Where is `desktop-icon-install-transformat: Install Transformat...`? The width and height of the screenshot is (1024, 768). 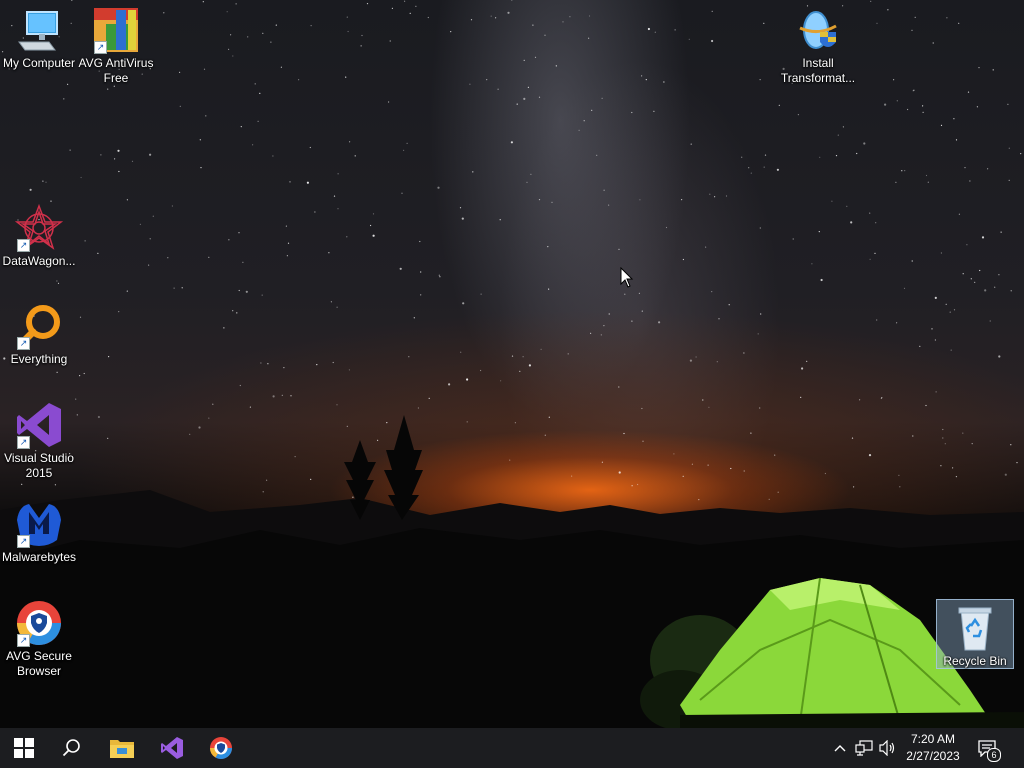 desktop-icon-install-transformat: Install Transformat... is located at coordinates (818, 44).